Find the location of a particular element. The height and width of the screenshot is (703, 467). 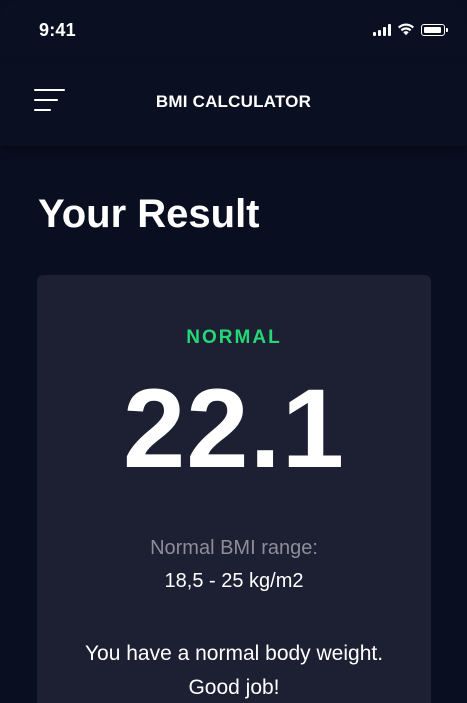

status-icons is located at coordinates (410, 29).